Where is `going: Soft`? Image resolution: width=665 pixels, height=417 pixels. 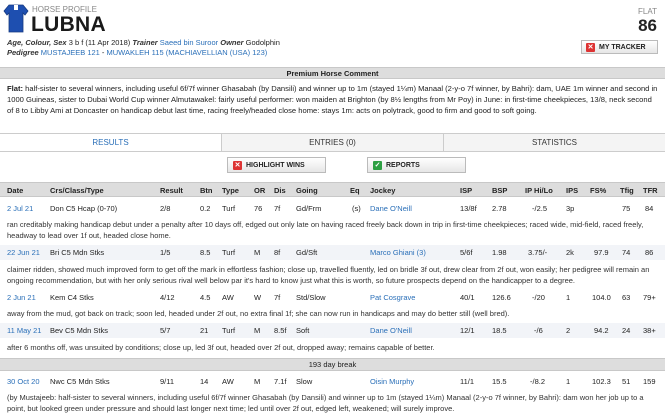
going: Soft is located at coordinates (303, 330).